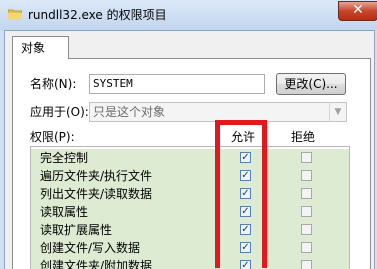  I want to click on allow-column-highlight, so click(241, 194).